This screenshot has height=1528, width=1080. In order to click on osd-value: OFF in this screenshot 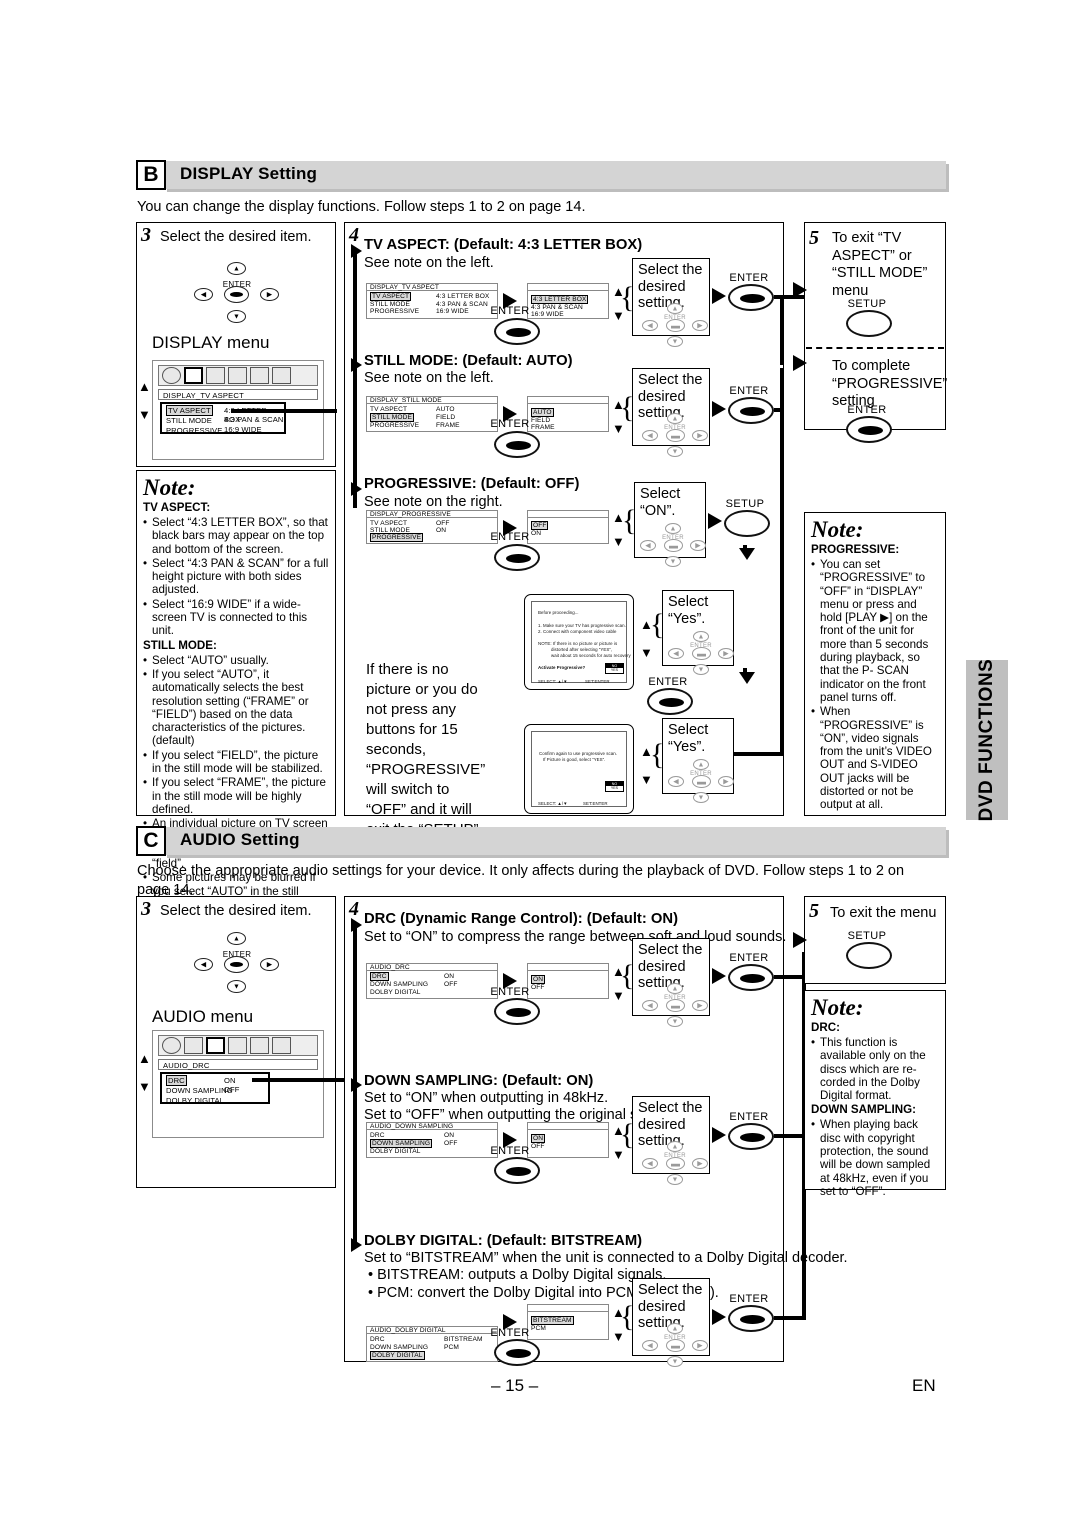, I will do `click(451, 1143)`.